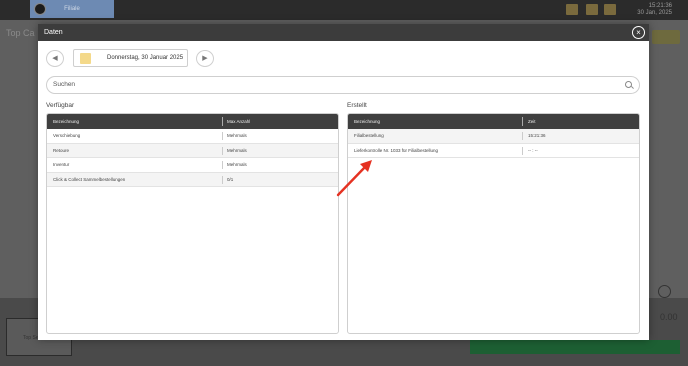 This screenshot has height=366, width=688. What do you see at coordinates (61, 164) in the screenshot?
I see `row-name: Inventur` at bounding box center [61, 164].